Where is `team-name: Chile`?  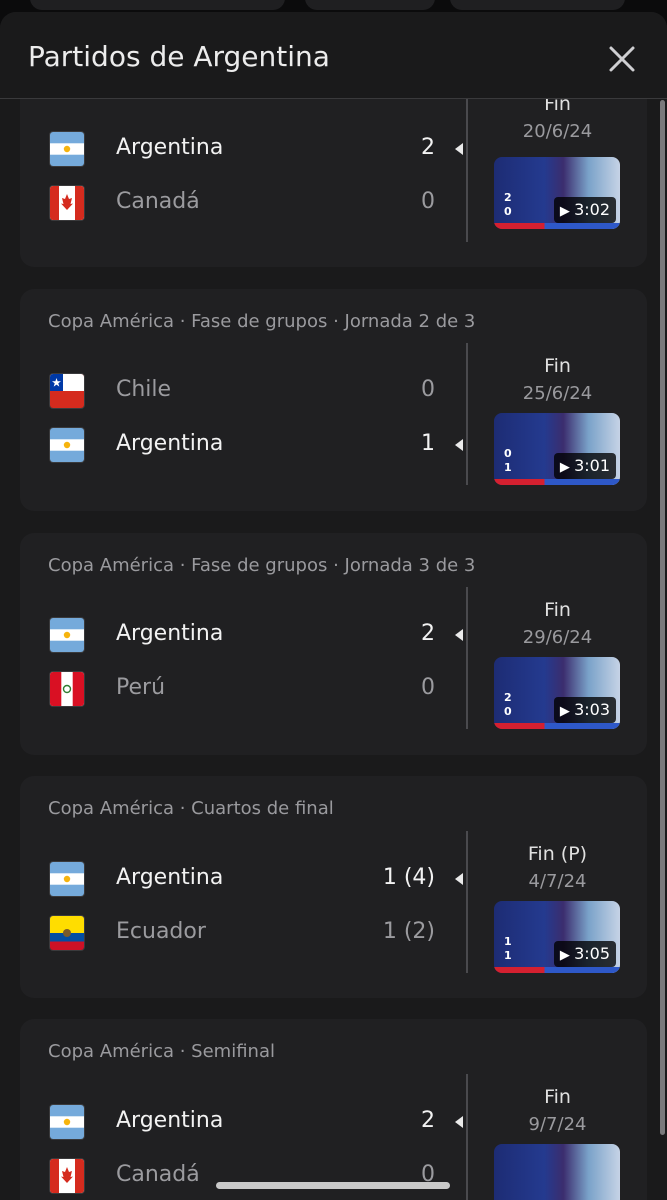 team-name: Chile is located at coordinates (144, 389).